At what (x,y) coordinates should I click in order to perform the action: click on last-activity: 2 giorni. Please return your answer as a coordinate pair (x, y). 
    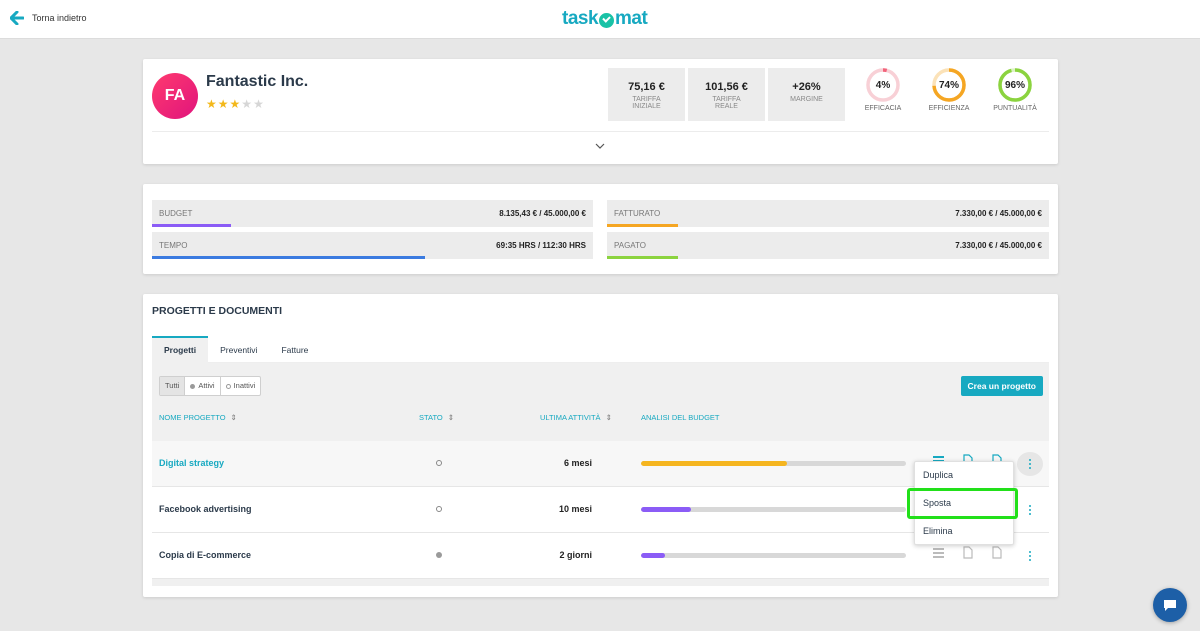
    Looking at the image, I should click on (575, 555).